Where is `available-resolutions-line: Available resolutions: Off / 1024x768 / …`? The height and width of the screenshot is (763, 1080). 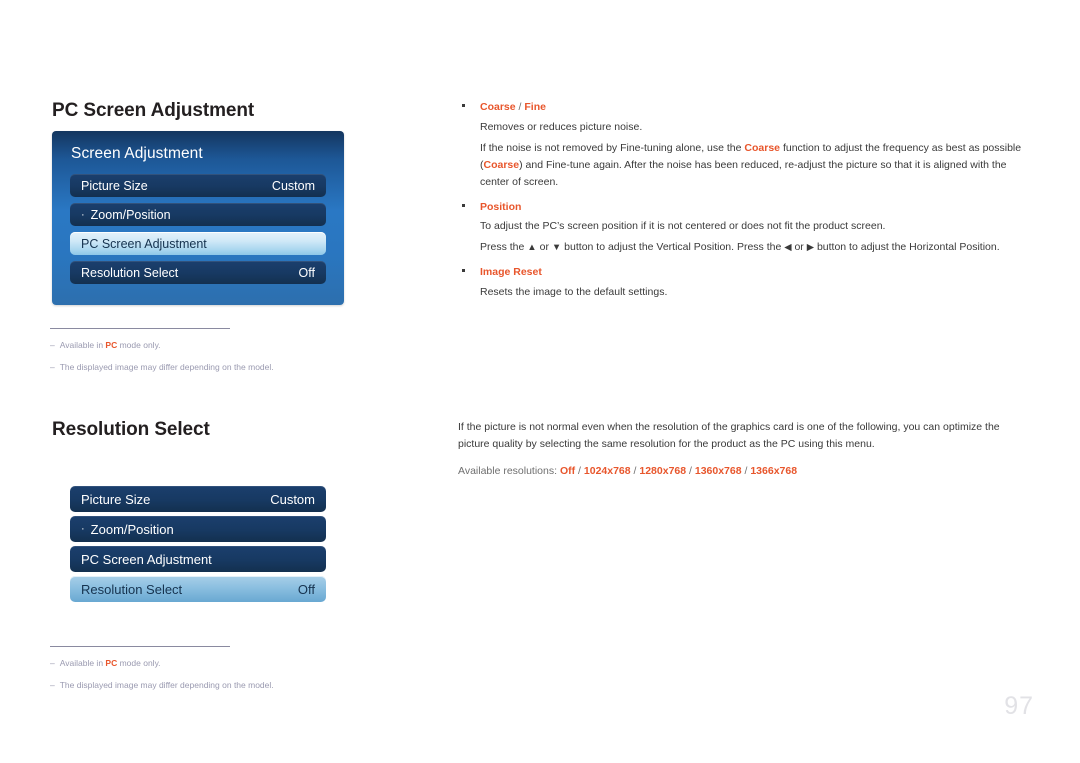 available-resolutions-line: Available resolutions: Off / 1024x768 / … is located at coordinates (746, 471).